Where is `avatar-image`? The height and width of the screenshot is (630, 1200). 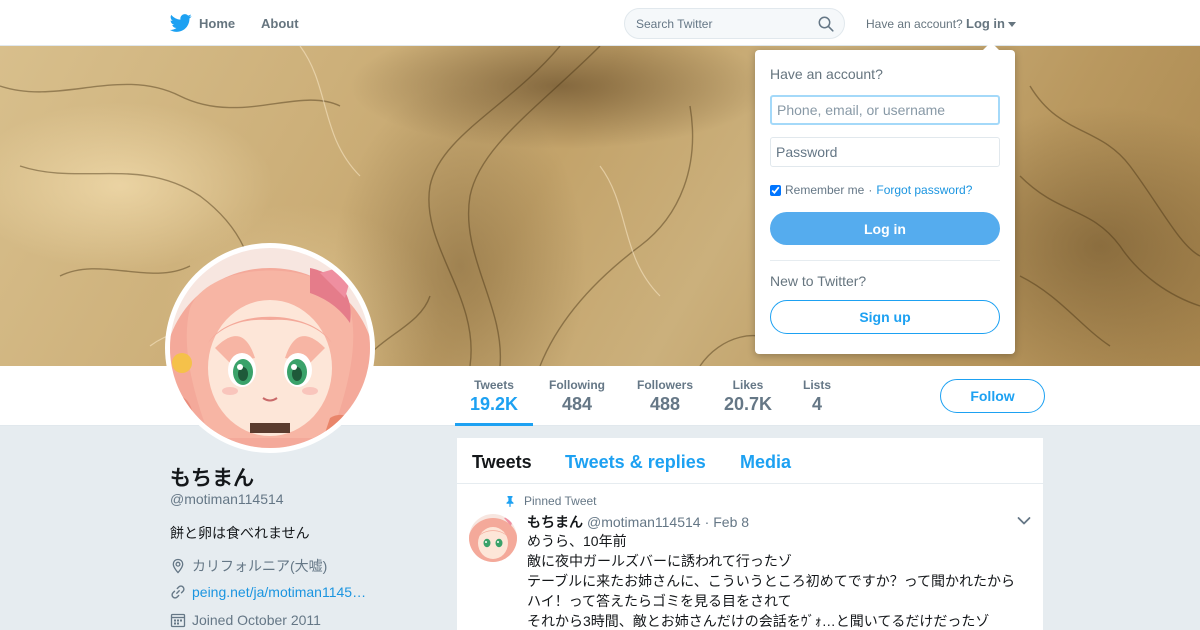
avatar-image is located at coordinates (270, 348).